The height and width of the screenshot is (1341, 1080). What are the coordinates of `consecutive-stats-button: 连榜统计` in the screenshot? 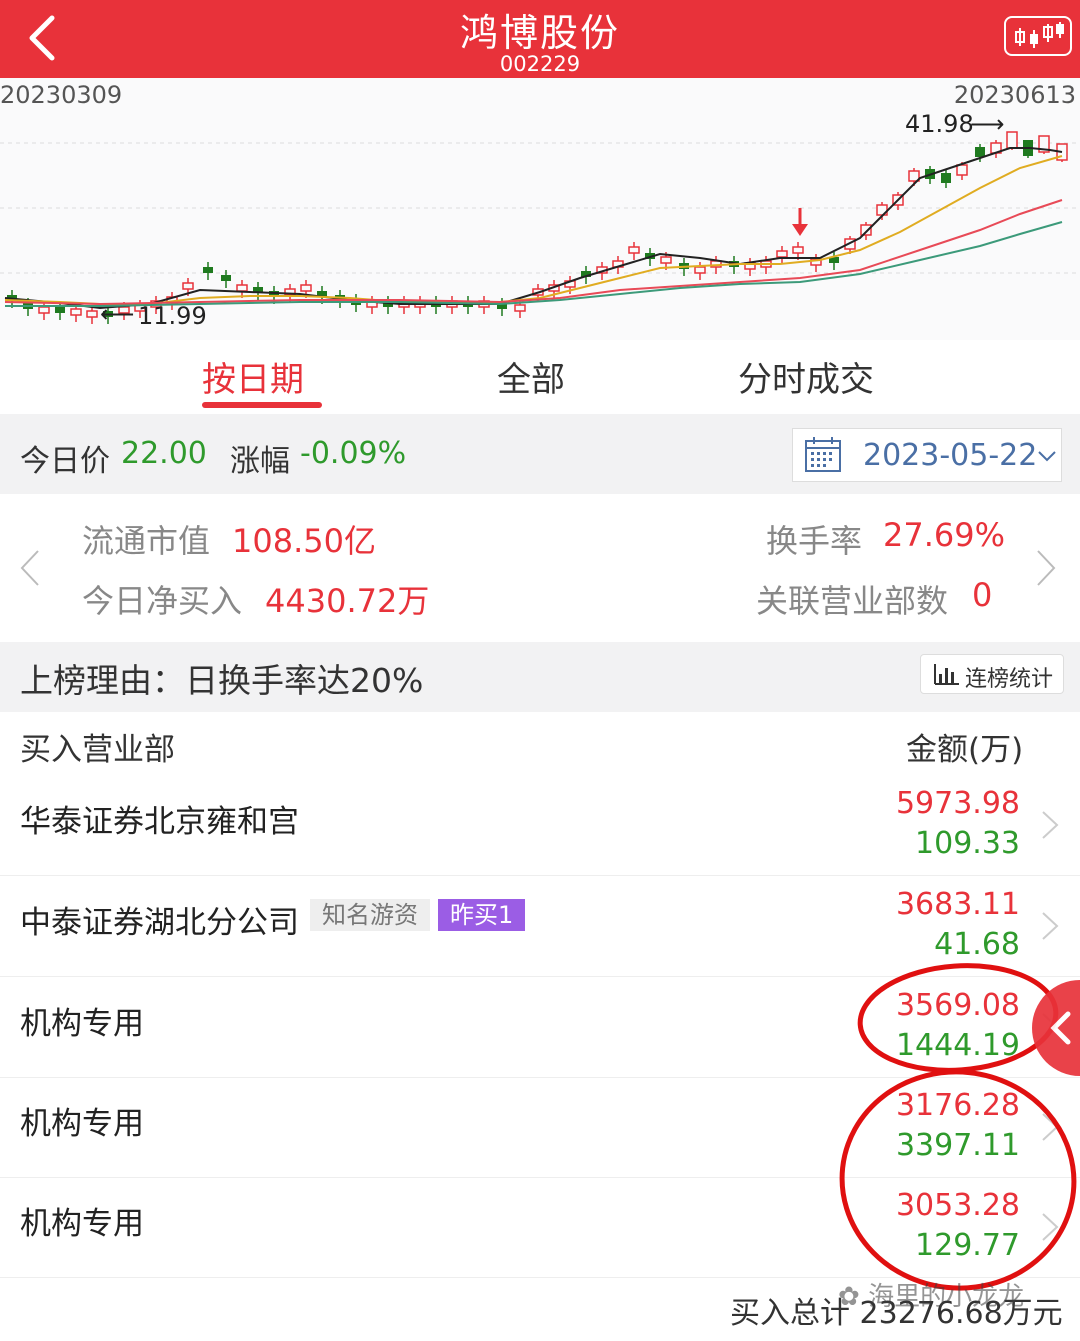 It's located at (992, 674).